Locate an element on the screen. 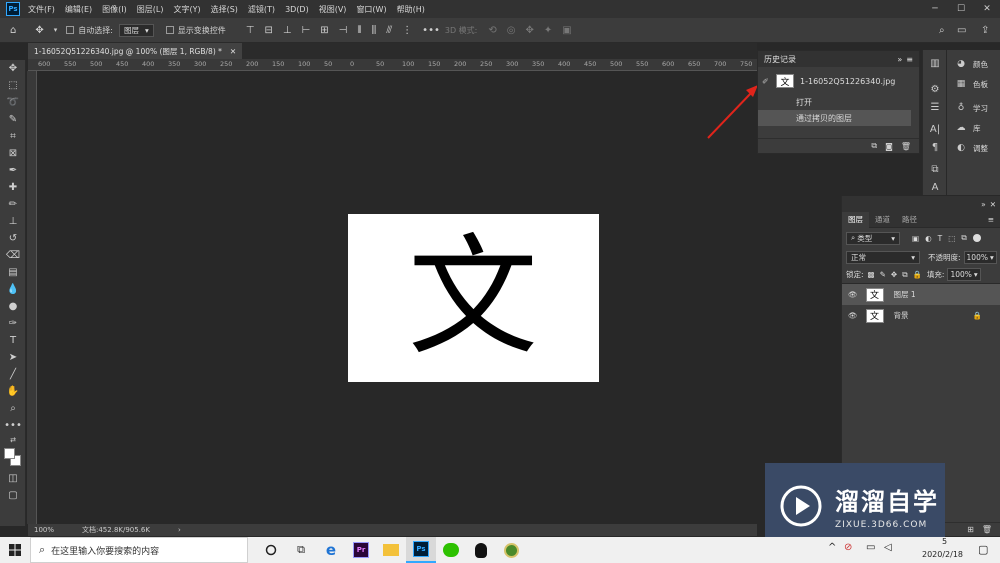 The height and width of the screenshot is (563, 1000). align-top-icon: ⊤ is located at coordinates (250, 30).